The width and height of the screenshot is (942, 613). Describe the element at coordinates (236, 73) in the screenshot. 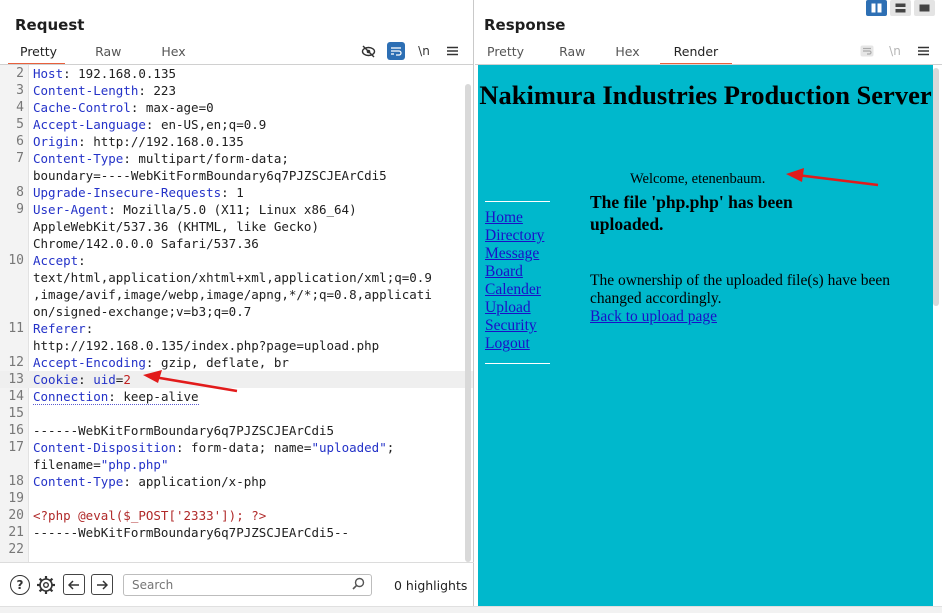

I see `code-line: 2 Host: 192.168.0.135` at that location.